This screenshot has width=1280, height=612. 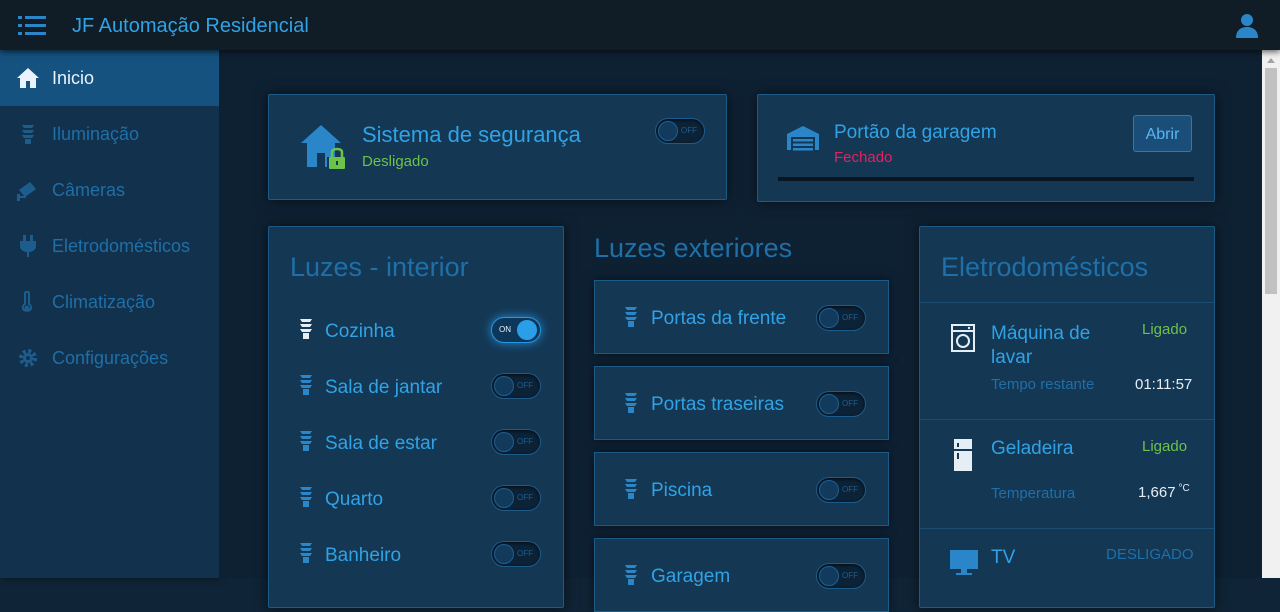 What do you see at coordinates (516, 498) in the screenshot?
I see `light-toggle-quarto: OFF` at bounding box center [516, 498].